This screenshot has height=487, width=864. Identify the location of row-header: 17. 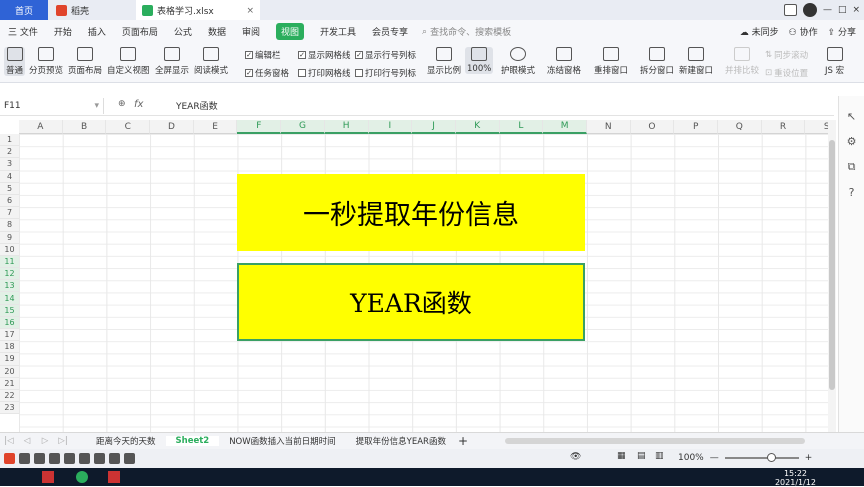
(9, 335).